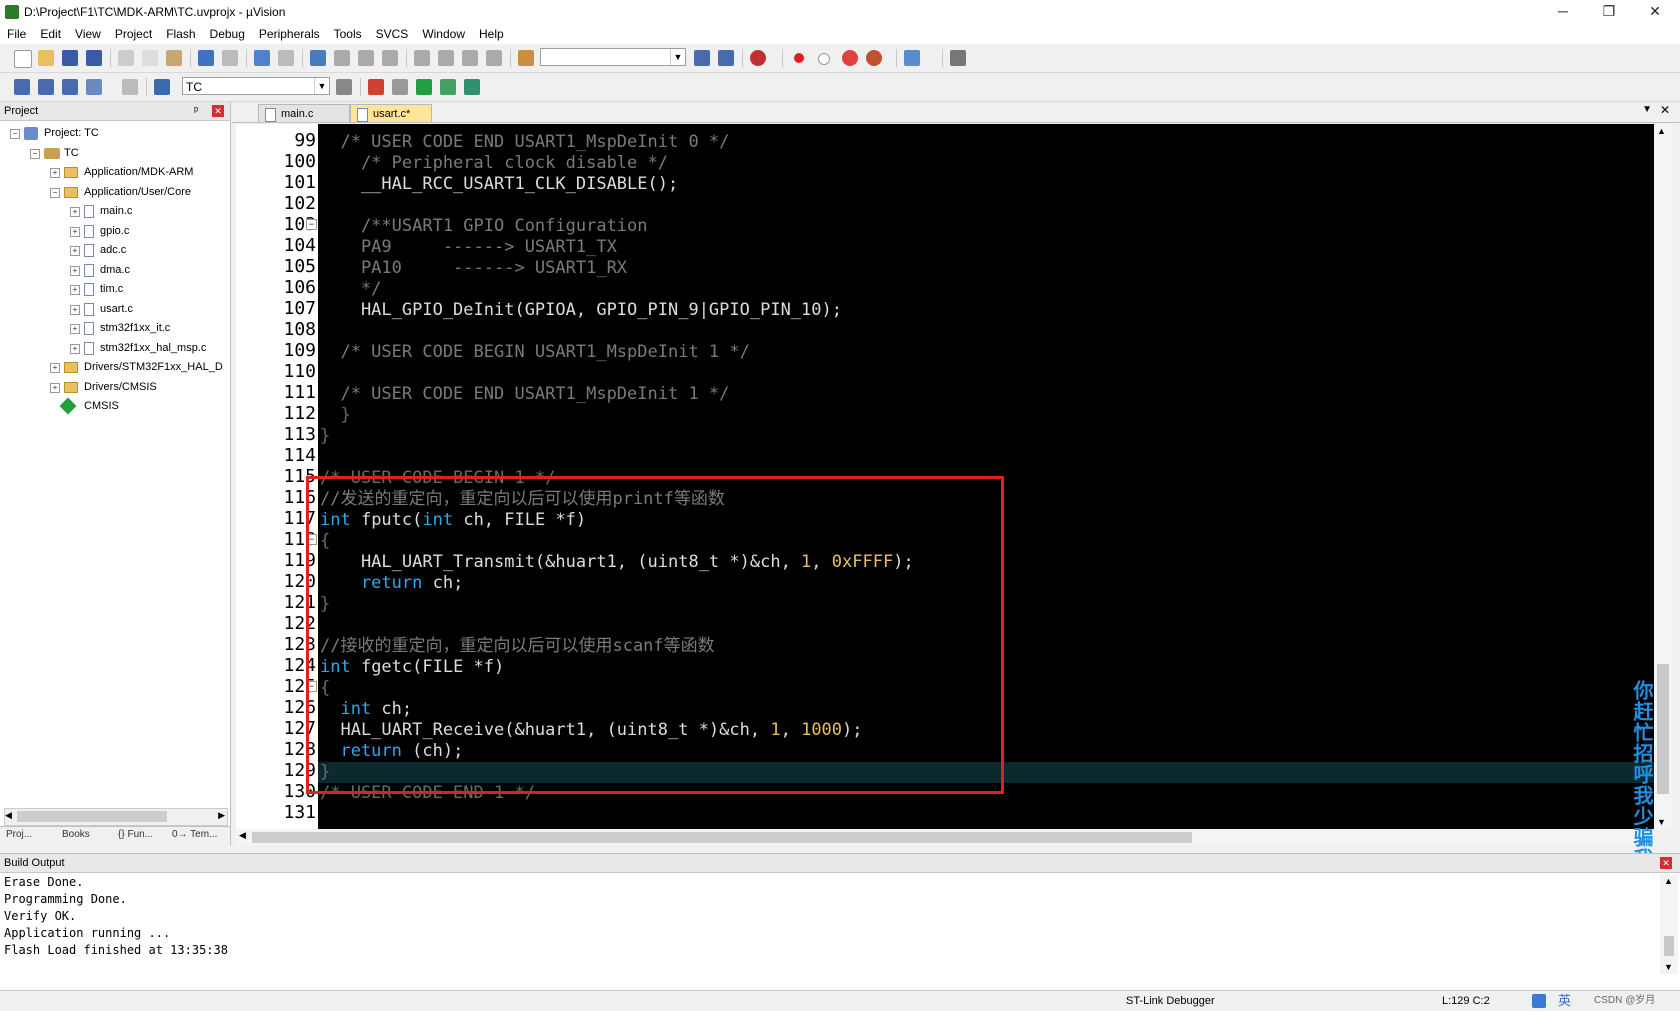 This screenshot has width=1680, height=1011. What do you see at coordinates (824, 59) in the screenshot?
I see `disable-breakpoint-icon` at bounding box center [824, 59].